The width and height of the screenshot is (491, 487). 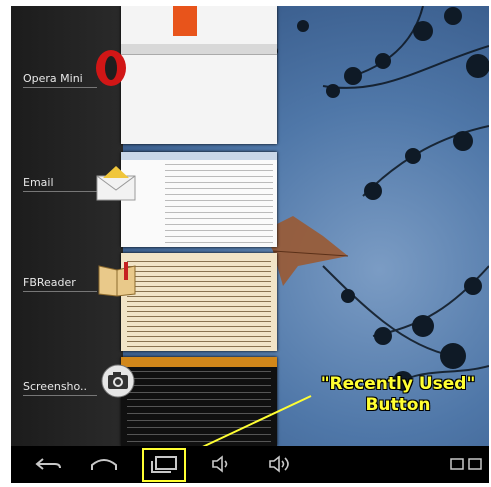 I want to click on system-navigation-bar, so click(x=250, y=464).